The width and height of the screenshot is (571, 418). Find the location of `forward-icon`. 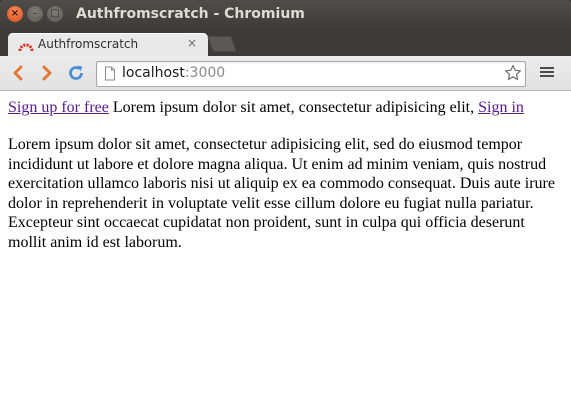

forward-icon is located at coordinates (47, 73).